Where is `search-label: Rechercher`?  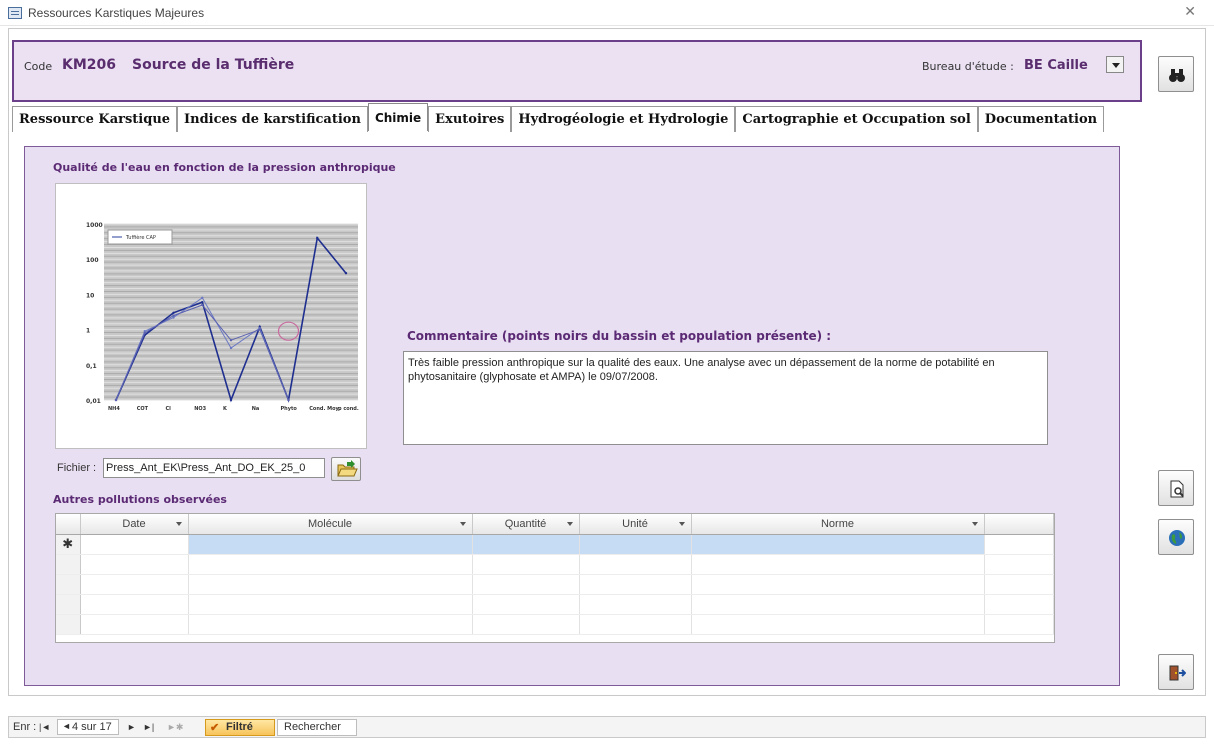 search-label: Rechercher is located at coordinates (312, 727).